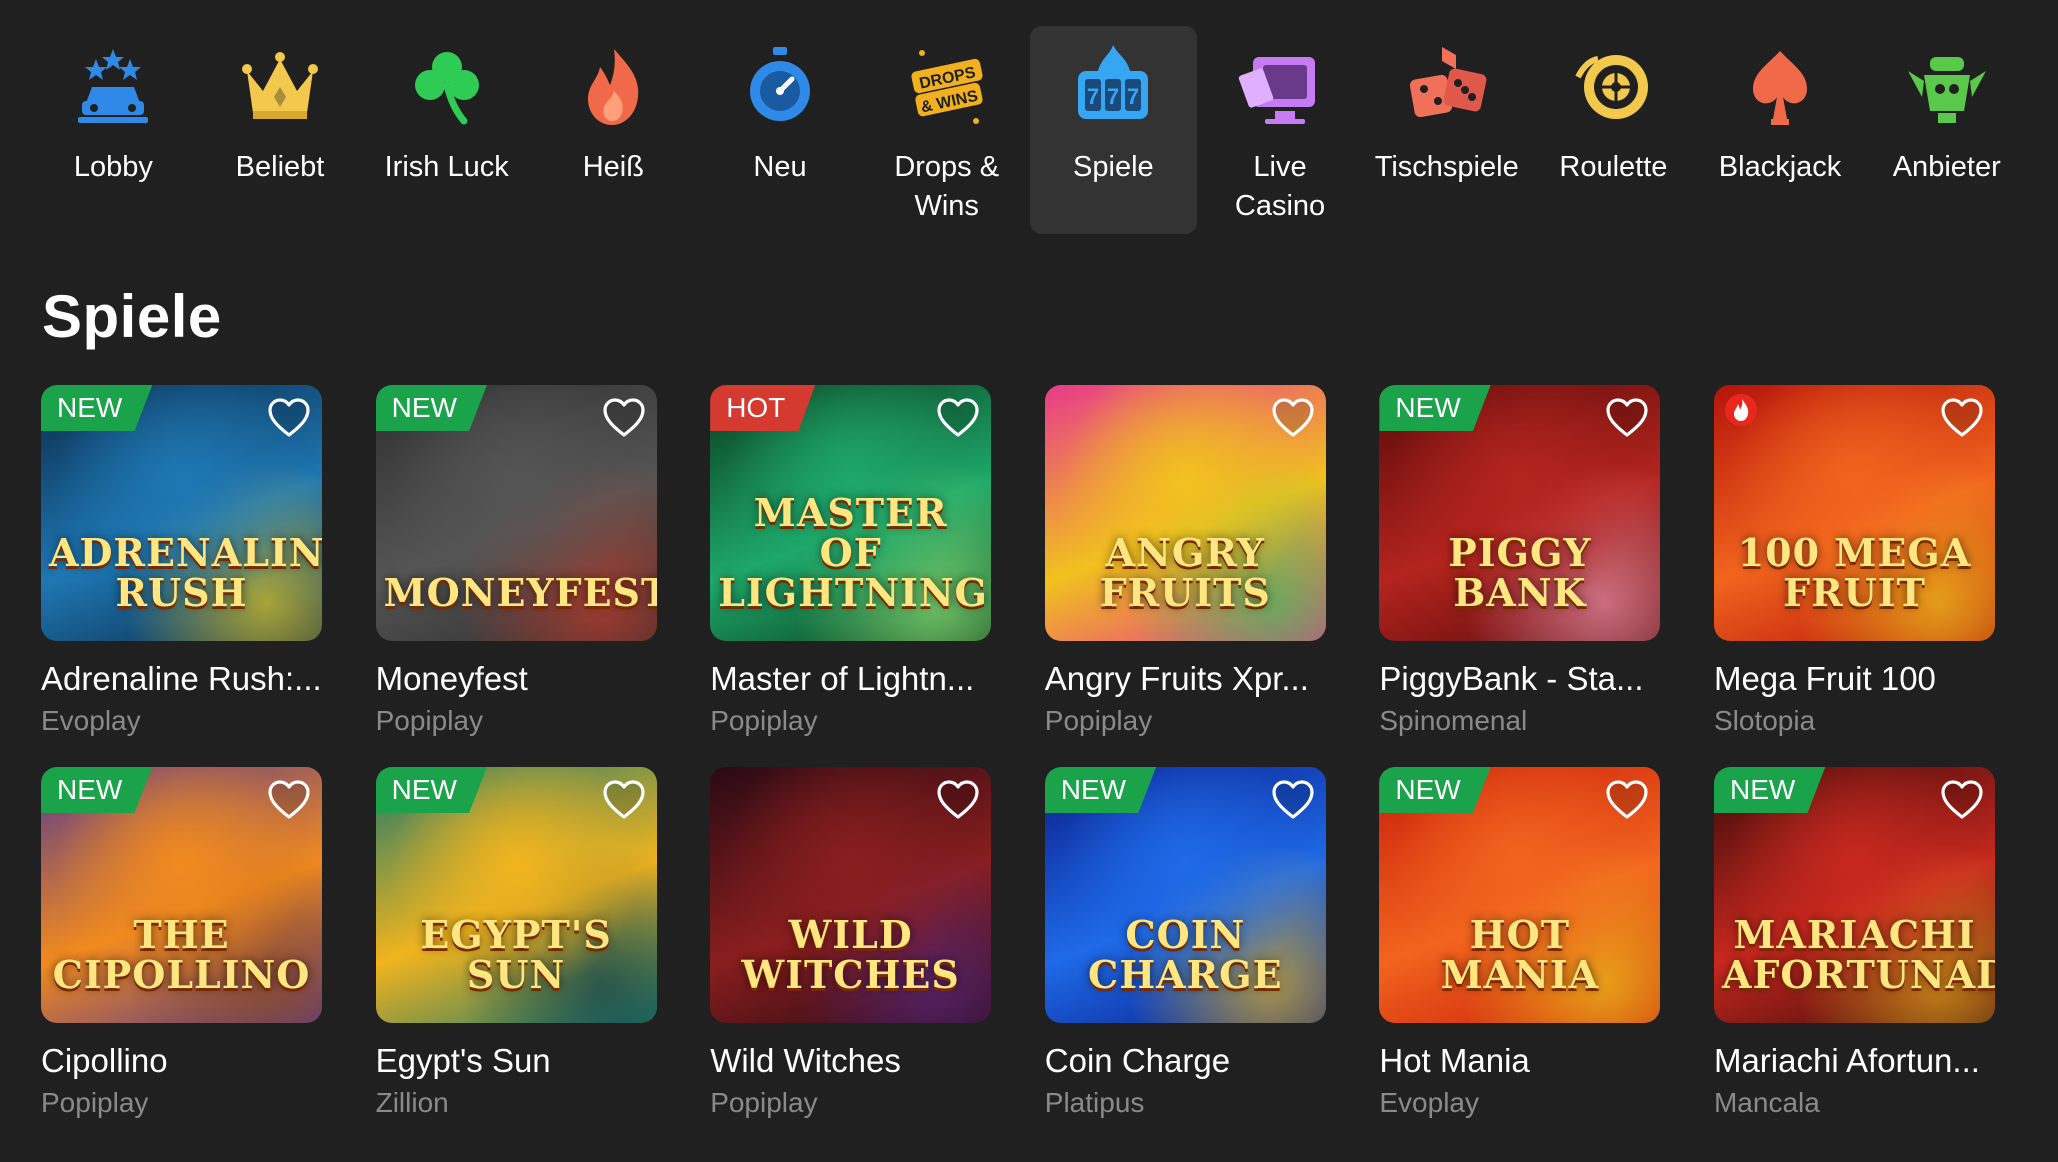  I want to click on game-tile: WILD WITCHES Wild Witches Popiplay, so click(851, 944).